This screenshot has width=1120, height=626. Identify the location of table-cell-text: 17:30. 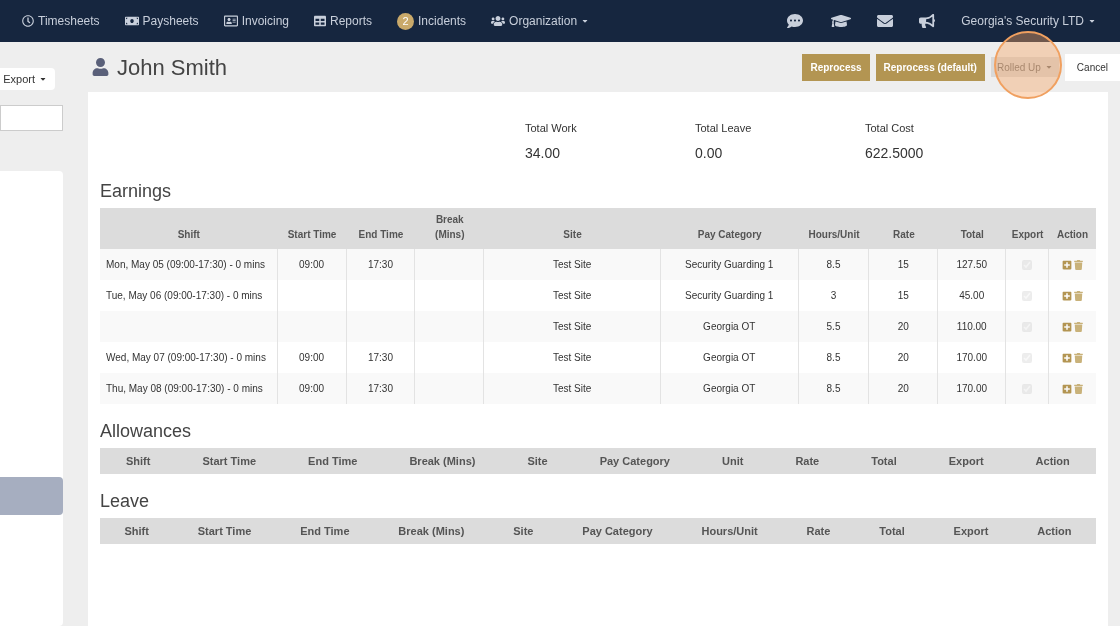
(380, 265).